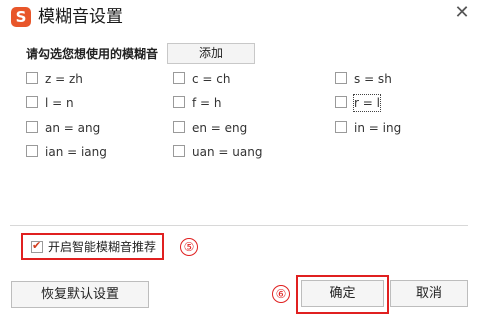 The width and height of the screenshot is (478, 317). I want to click on checkmark-icon: ✔, so click(37, 245).